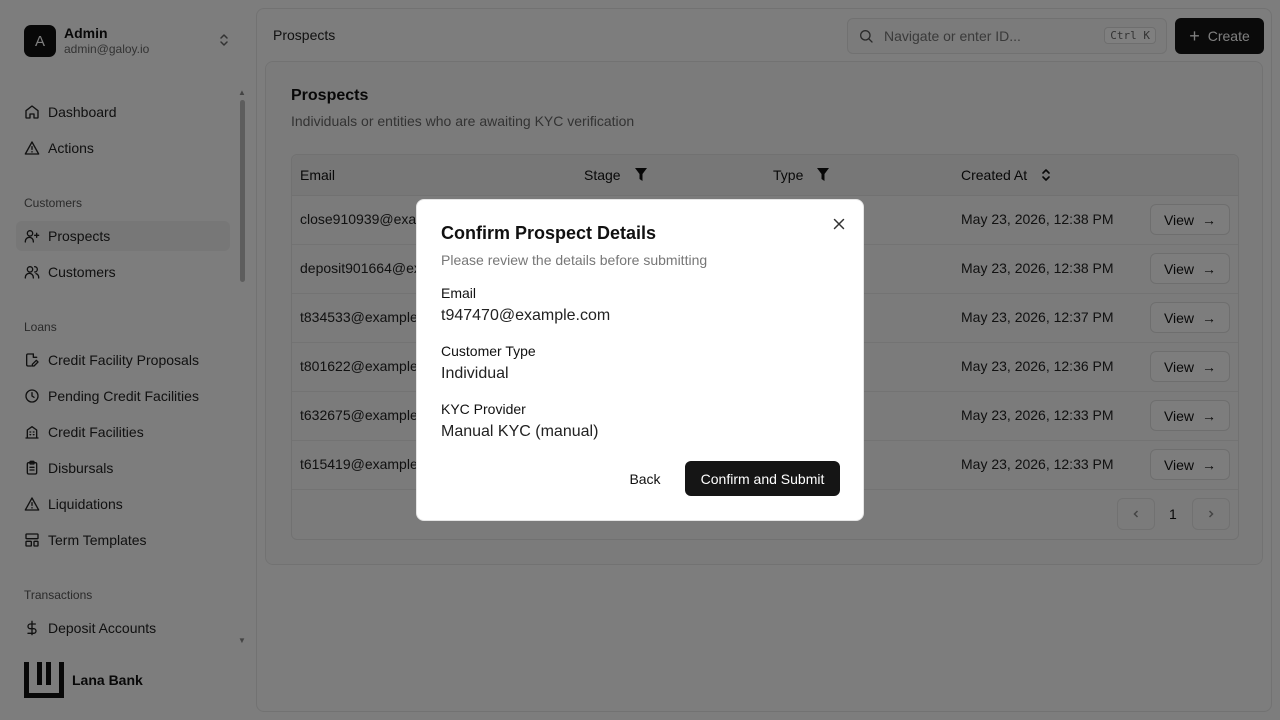 The width and height of the screenshot is (1280, 720). I want to click on back-button: Back, so click(645, 479).